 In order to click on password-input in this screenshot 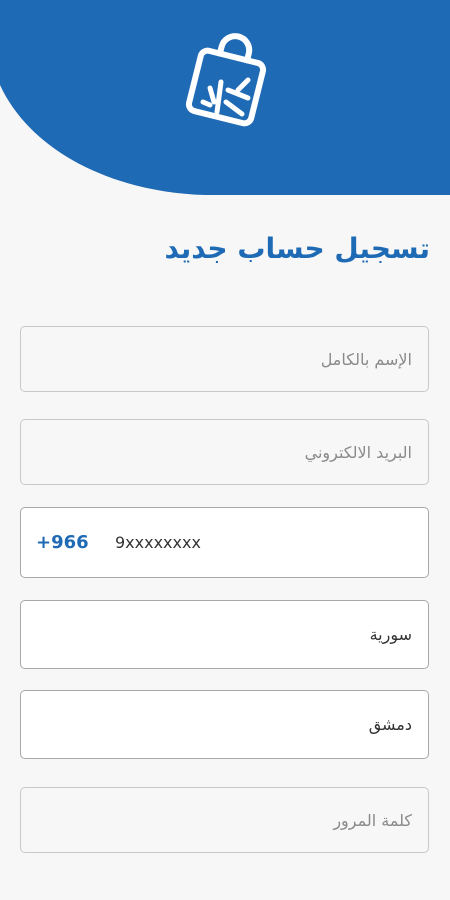, I will do `click(224, 820)`.